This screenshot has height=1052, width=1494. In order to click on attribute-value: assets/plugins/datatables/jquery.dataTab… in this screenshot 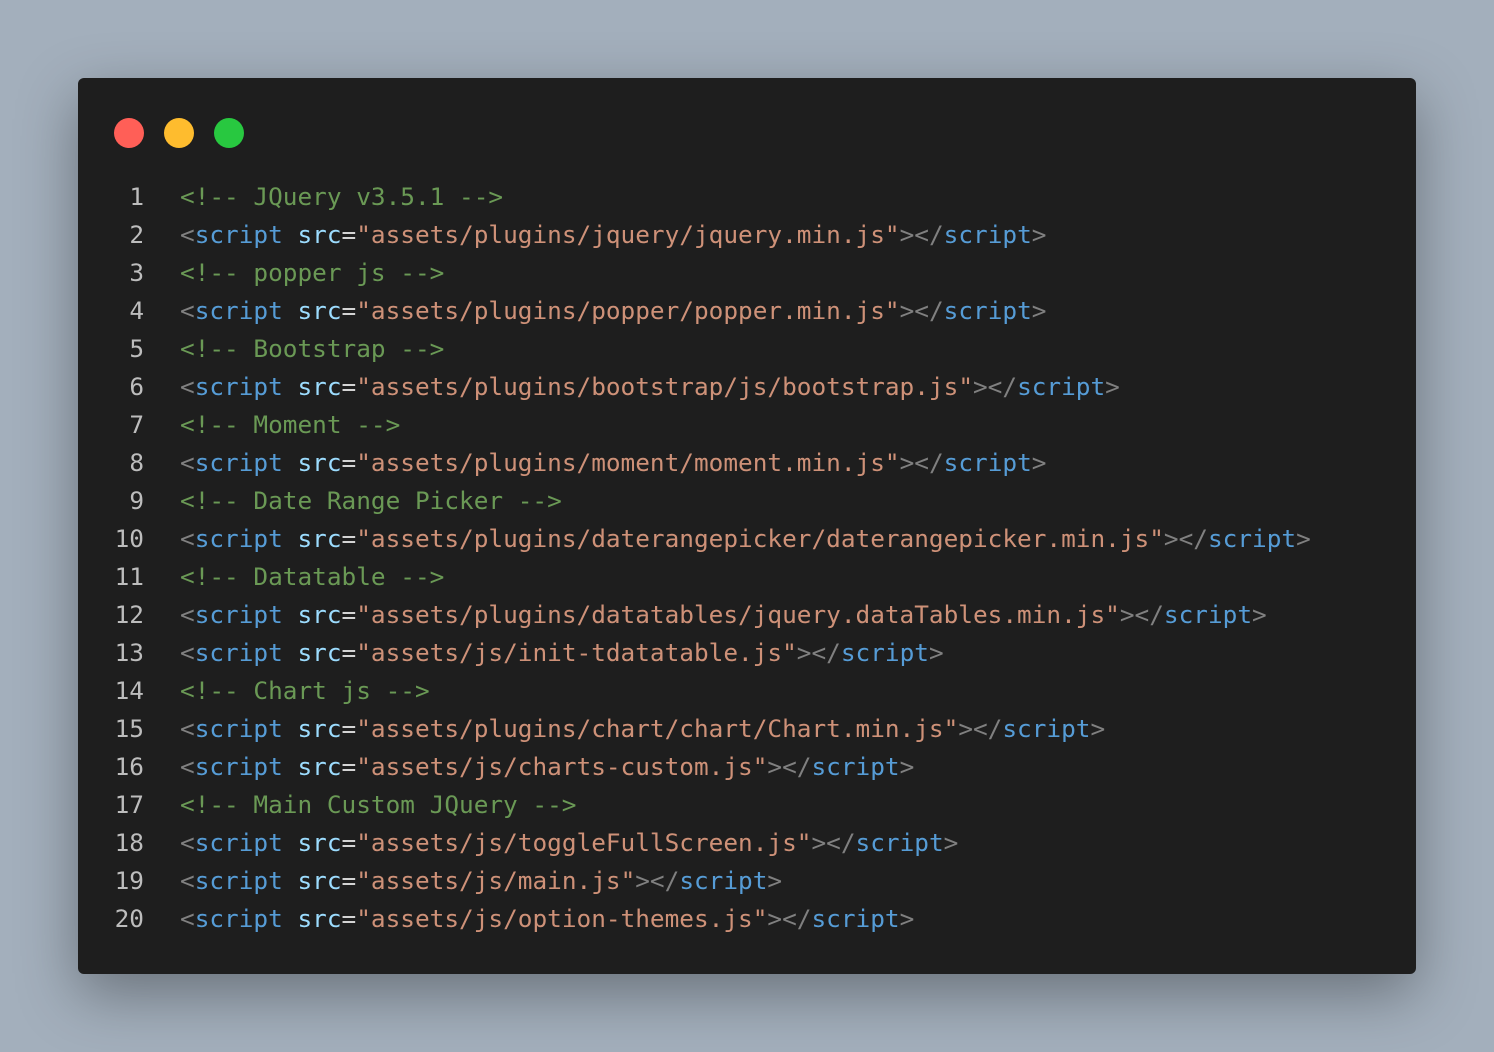, I will do `click(738, 614)`.